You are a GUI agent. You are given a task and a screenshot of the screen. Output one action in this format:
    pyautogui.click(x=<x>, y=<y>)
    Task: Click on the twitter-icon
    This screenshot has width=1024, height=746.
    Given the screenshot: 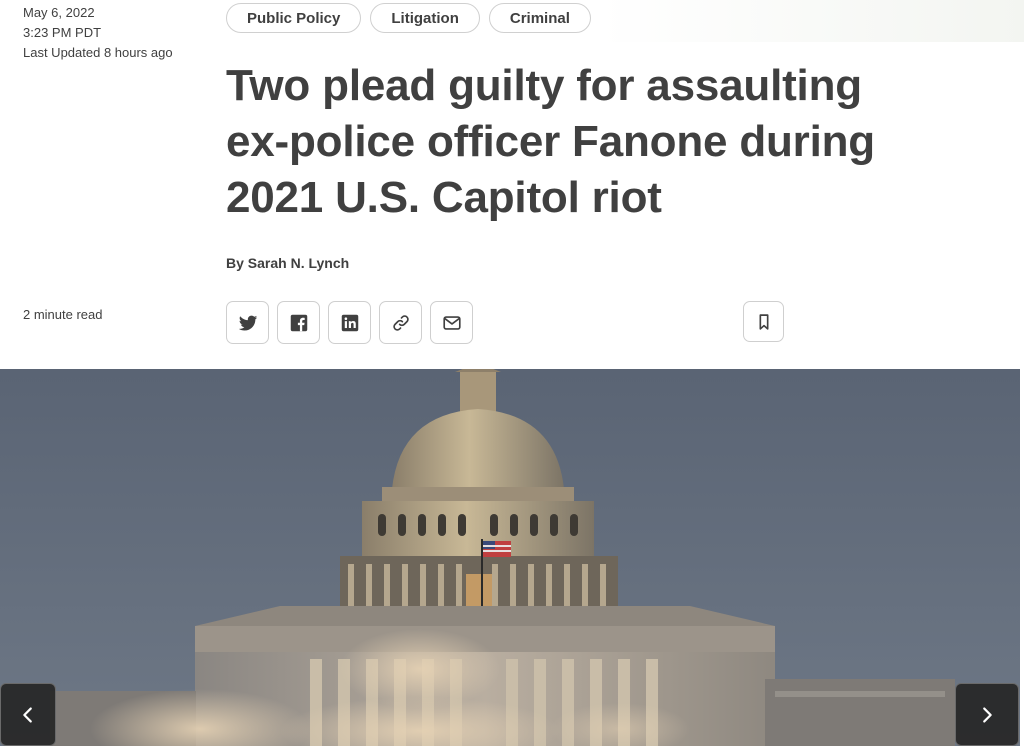 What is the action you would take?
    pyautogui.click(x=247, y=323)
    